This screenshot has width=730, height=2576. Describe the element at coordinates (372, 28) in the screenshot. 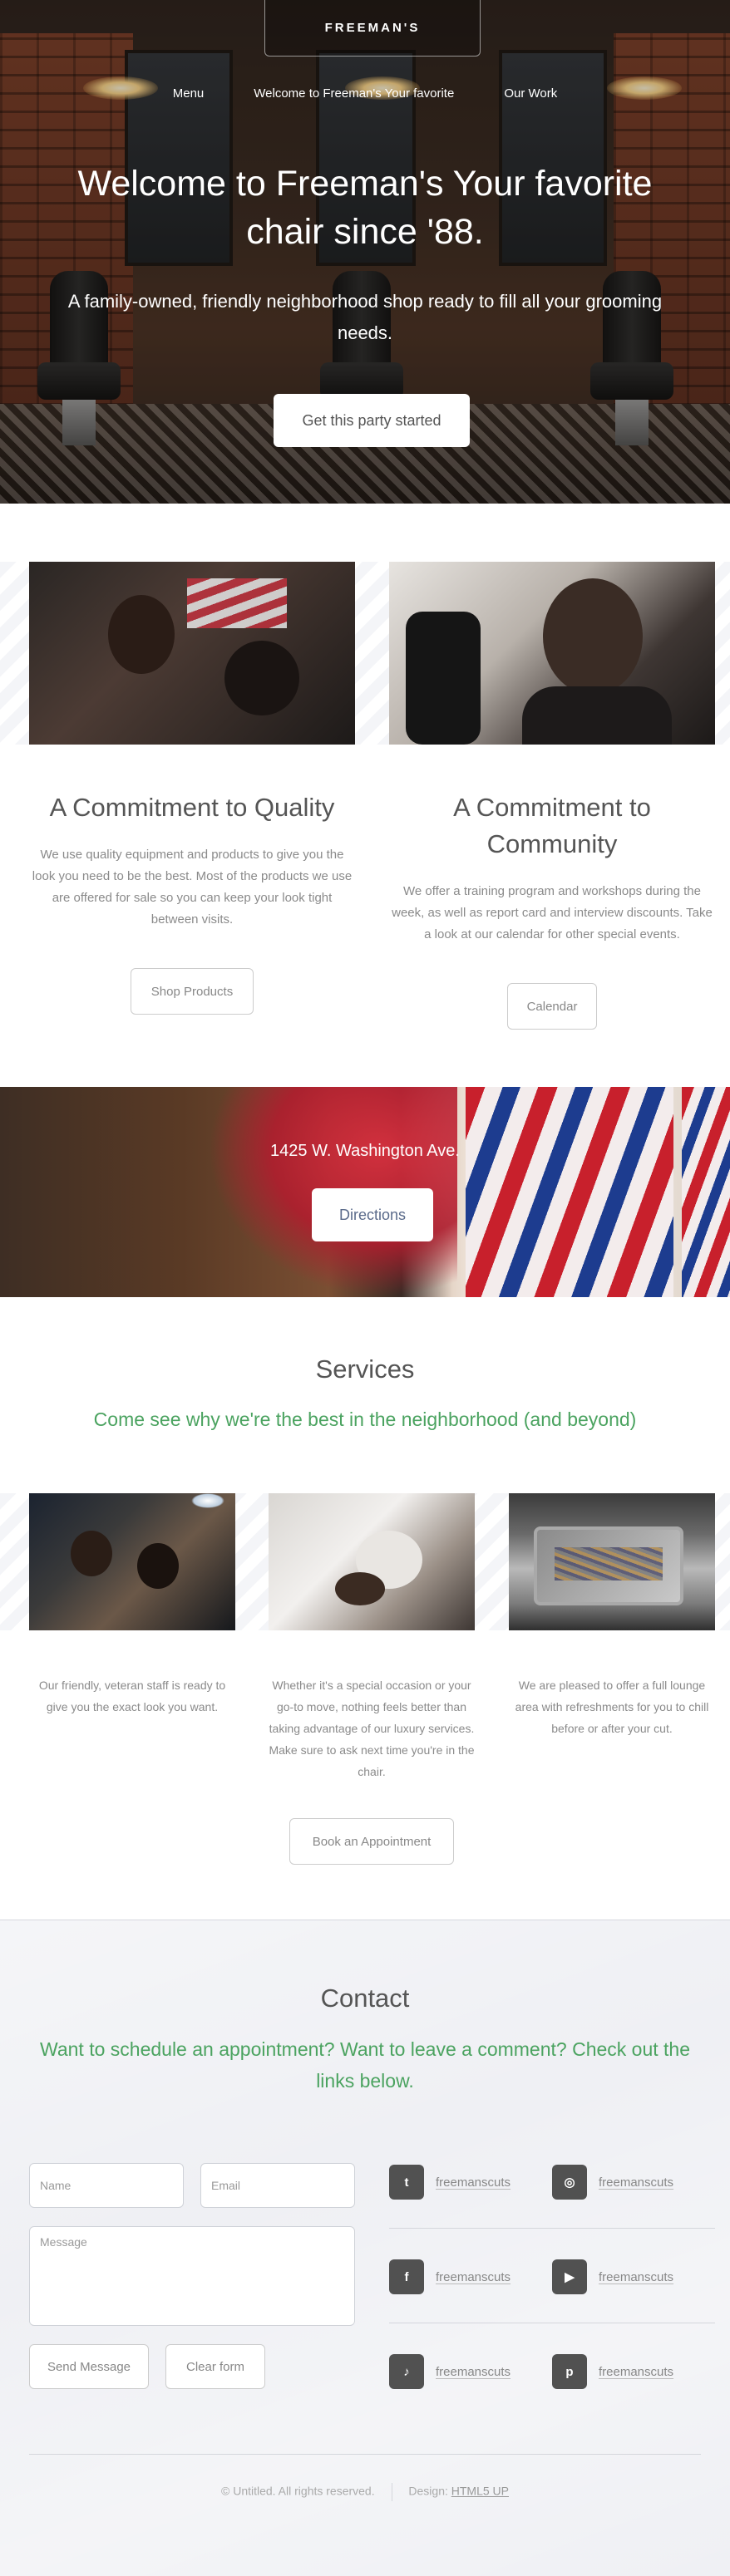

I see `brand-logo: FREEMAN'S` at that location.